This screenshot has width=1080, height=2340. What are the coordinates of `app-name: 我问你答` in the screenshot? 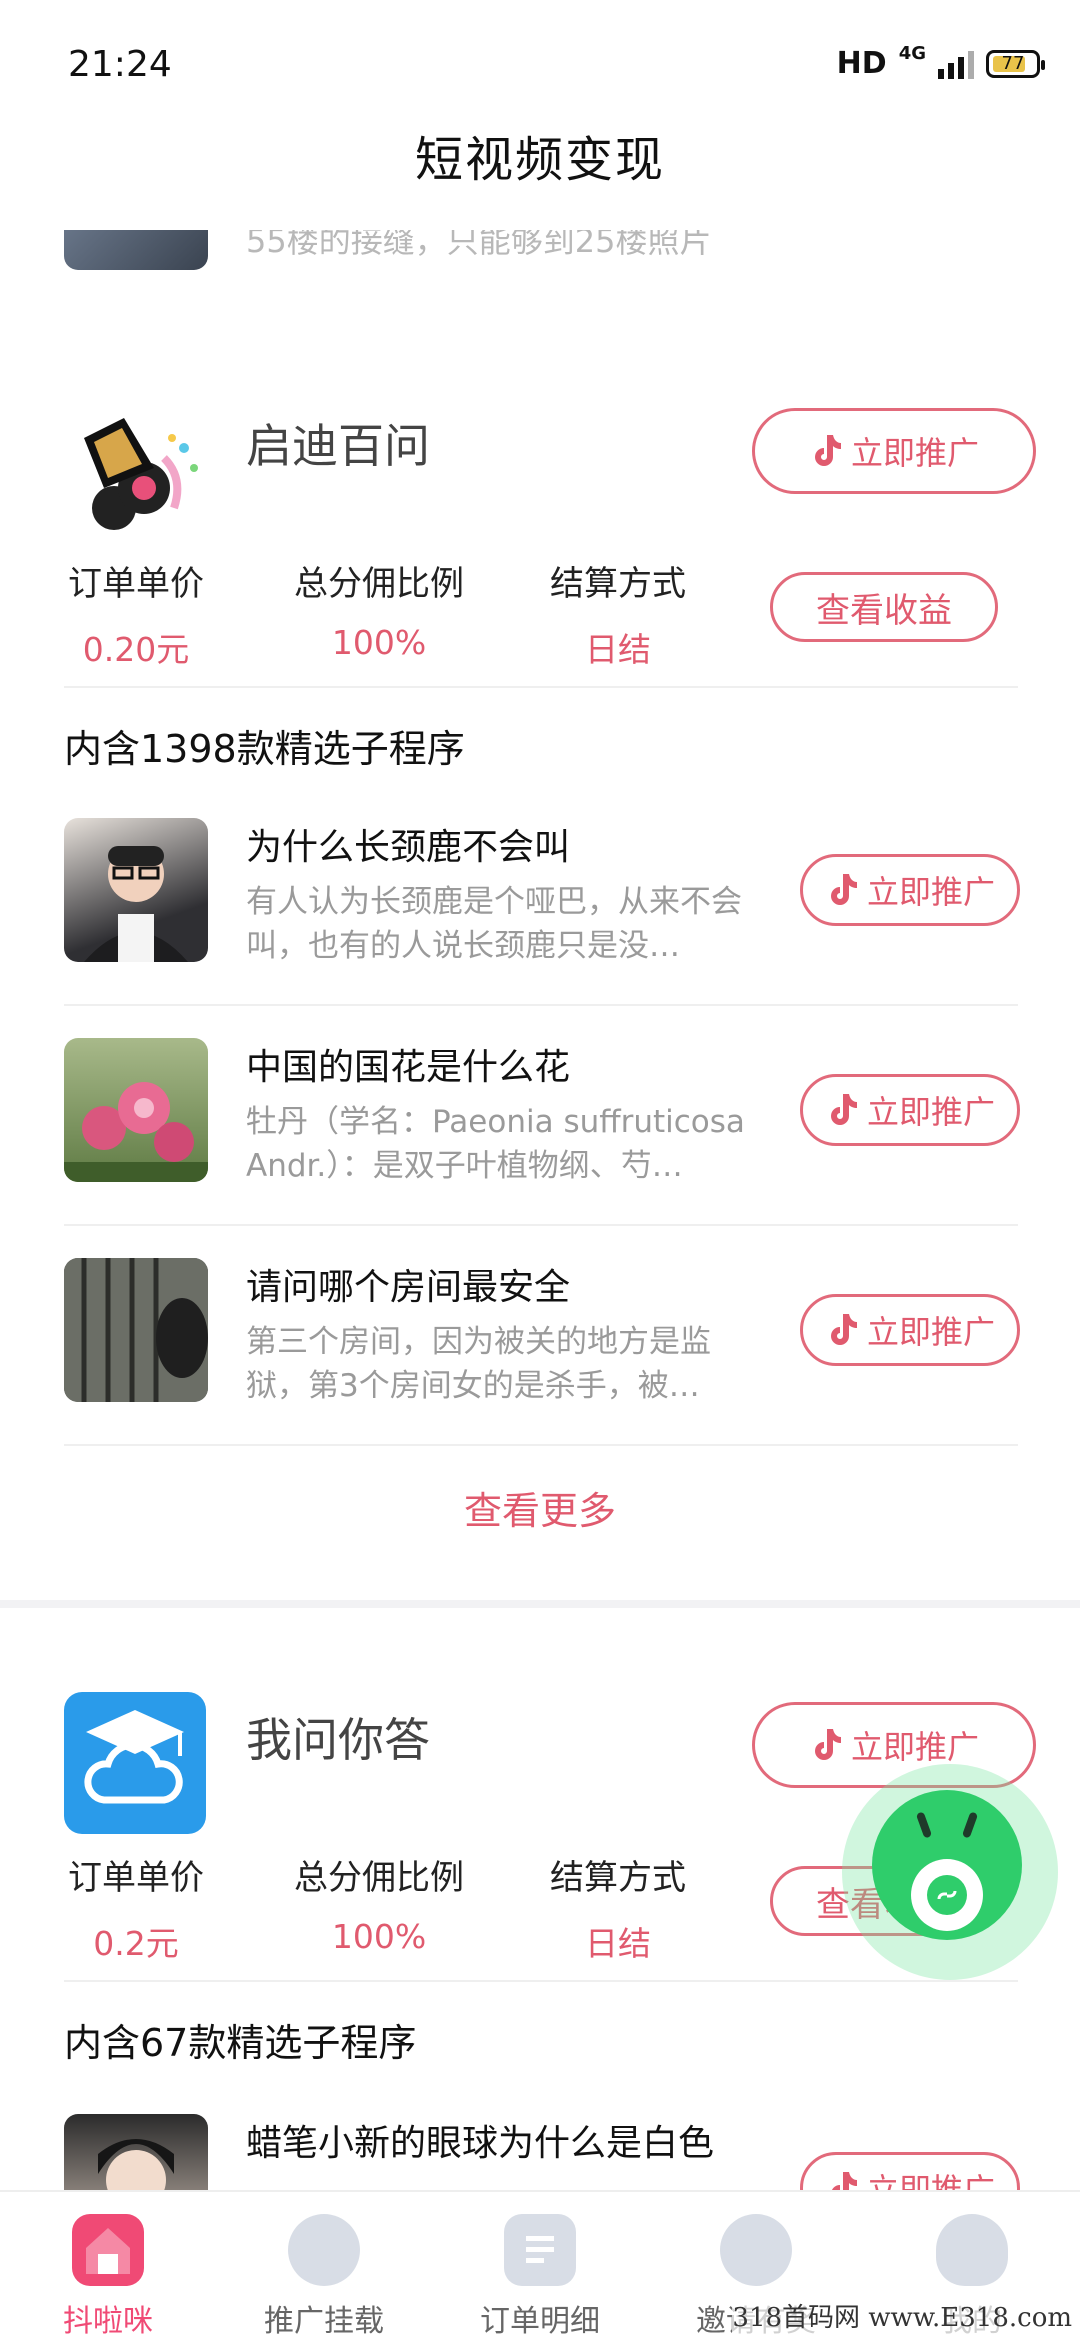 It's located at (338, 1740).